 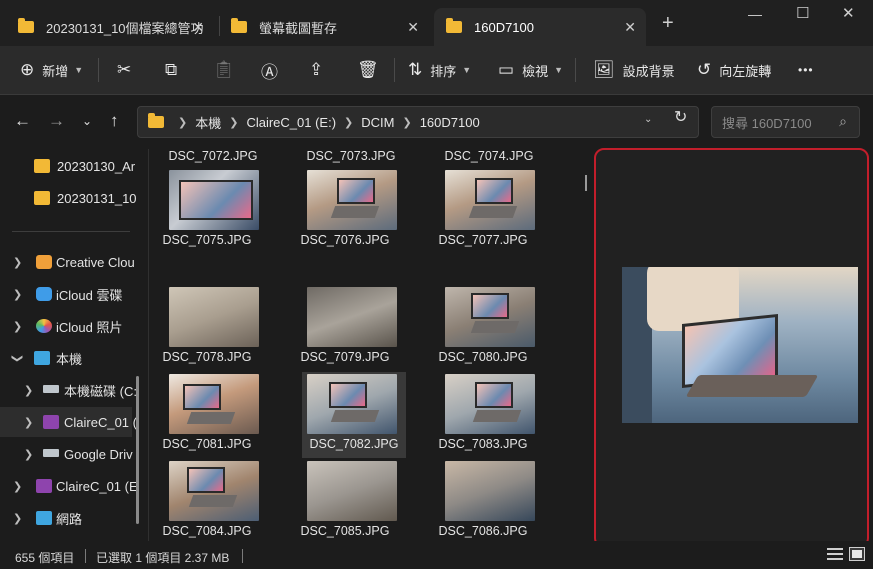 I want to click on file-item: DSC_7077.JPG, so click(x=480, y=213).